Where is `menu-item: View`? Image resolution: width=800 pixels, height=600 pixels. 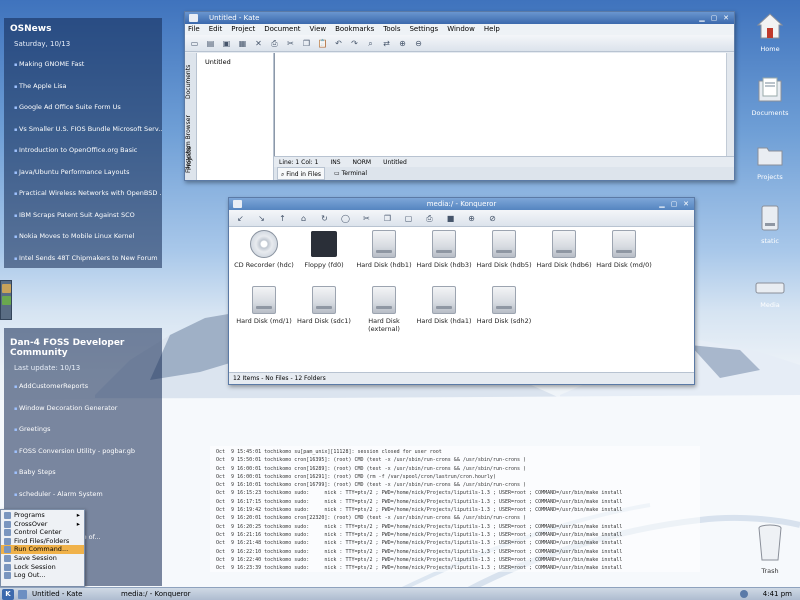
menu-item: View is located at coordinates (318, 29).